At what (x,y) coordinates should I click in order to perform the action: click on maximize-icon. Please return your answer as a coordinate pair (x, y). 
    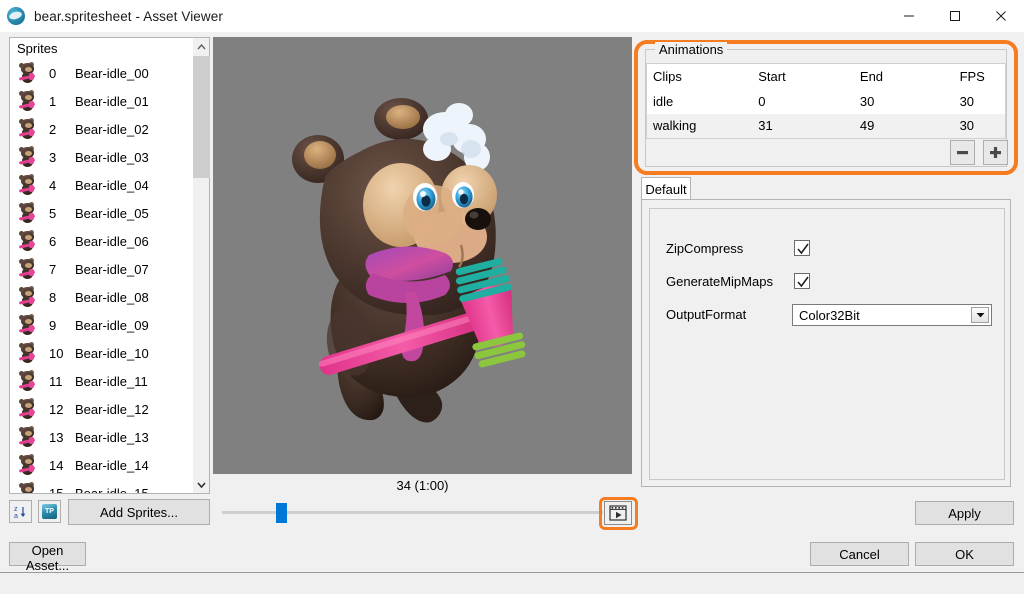
    Looking at the image, I should click on (955, 16).